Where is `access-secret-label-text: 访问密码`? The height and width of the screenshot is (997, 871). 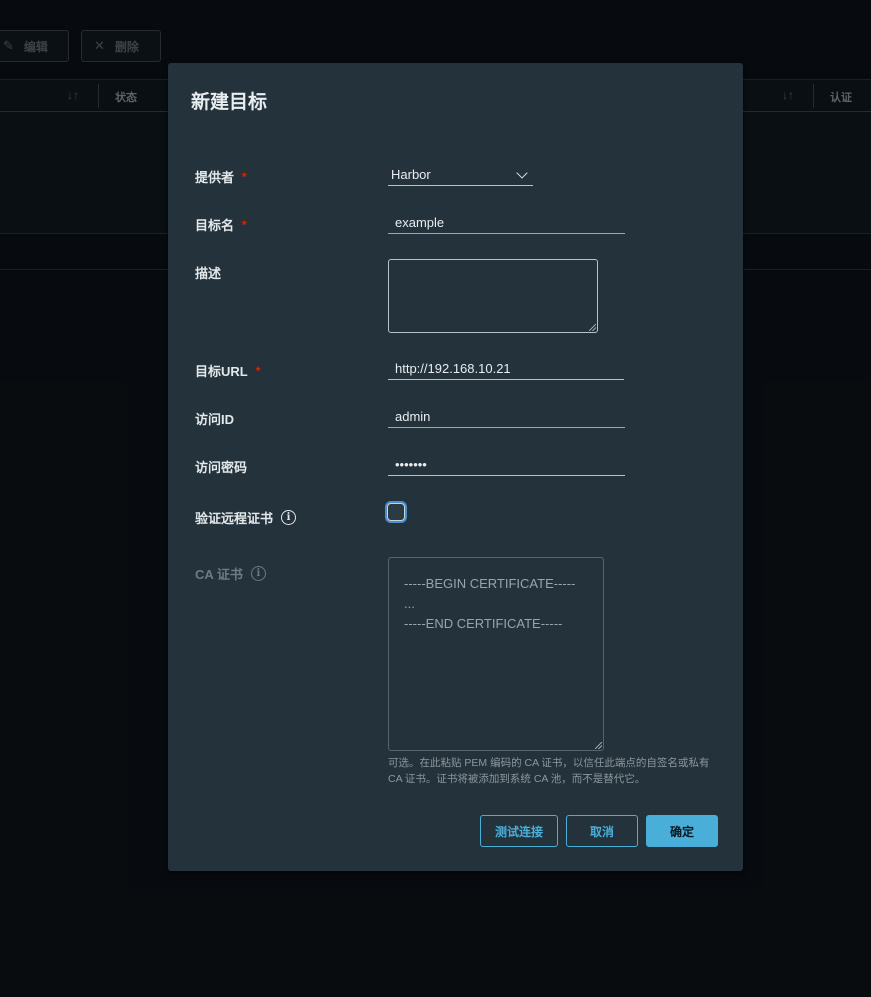
access-secret-label-text: 访问密码 is located at coordinates (221, 467).